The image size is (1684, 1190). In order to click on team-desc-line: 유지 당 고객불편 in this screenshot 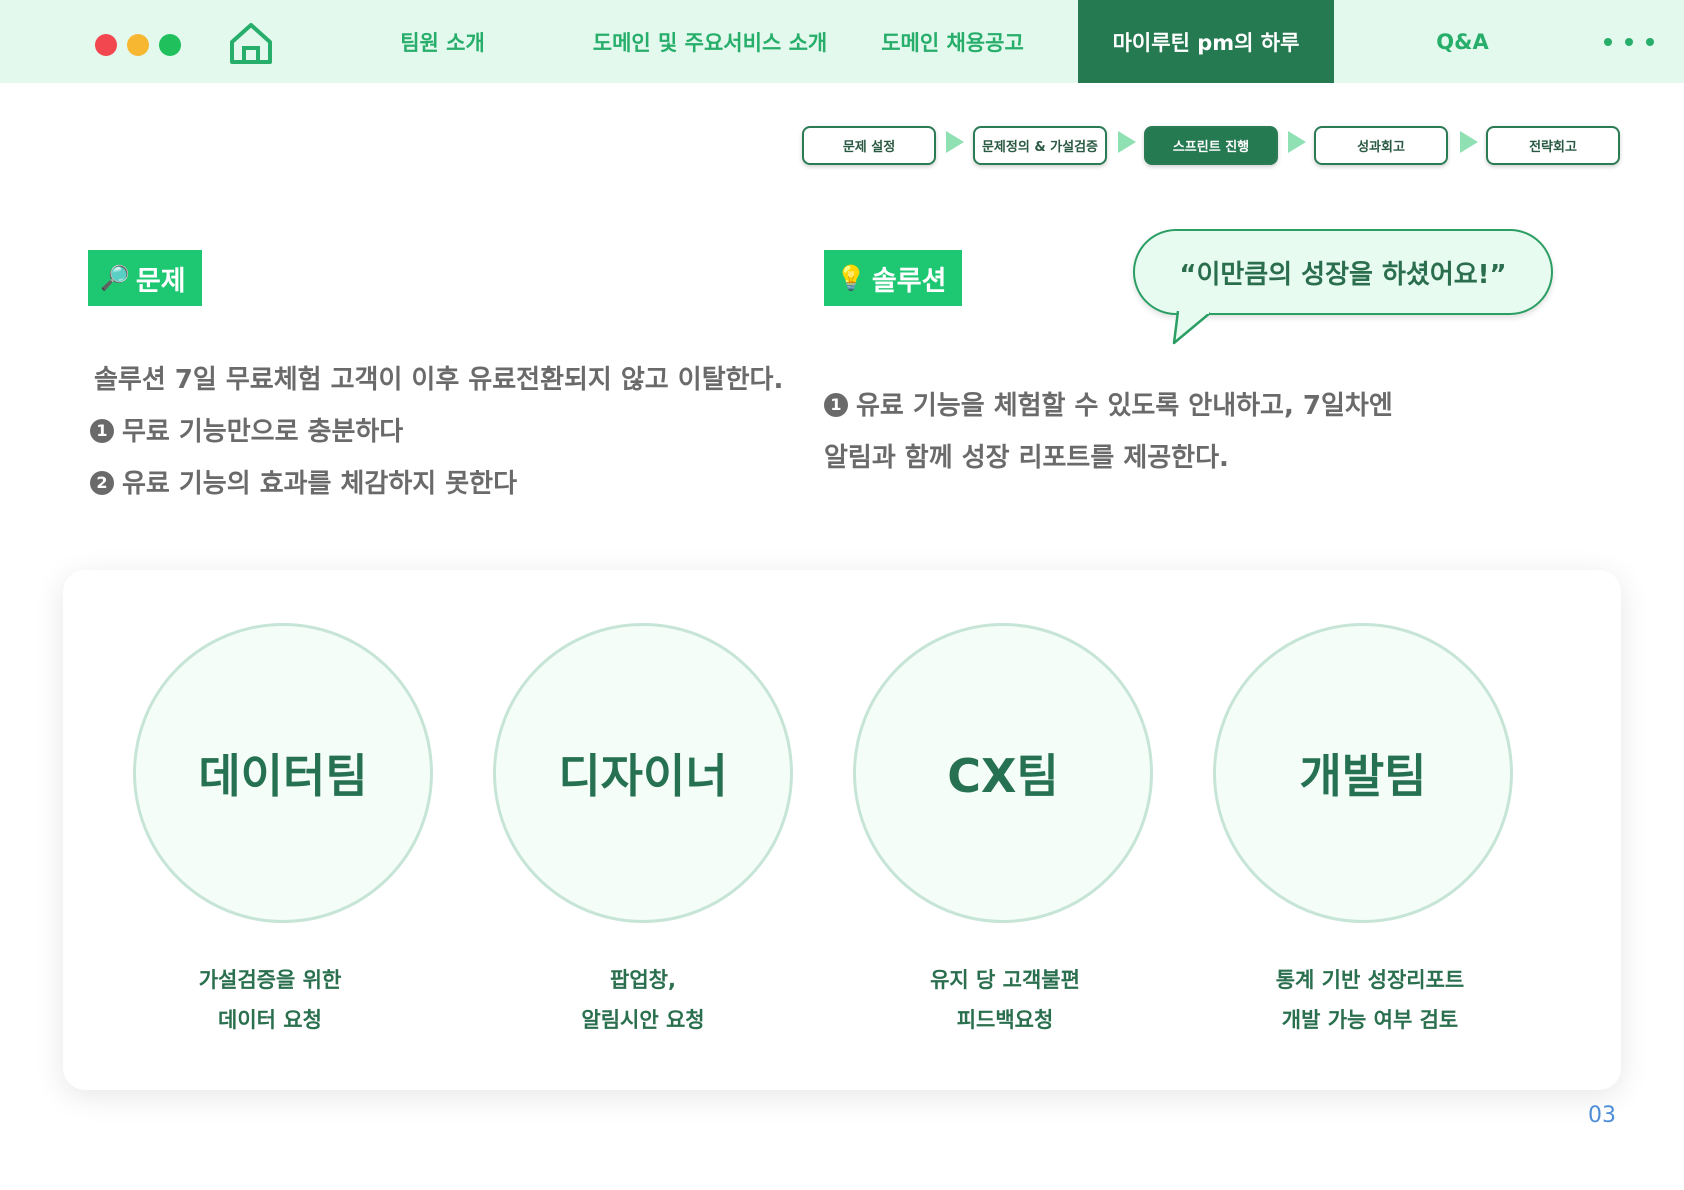, I will do `click(1005, 980)`.